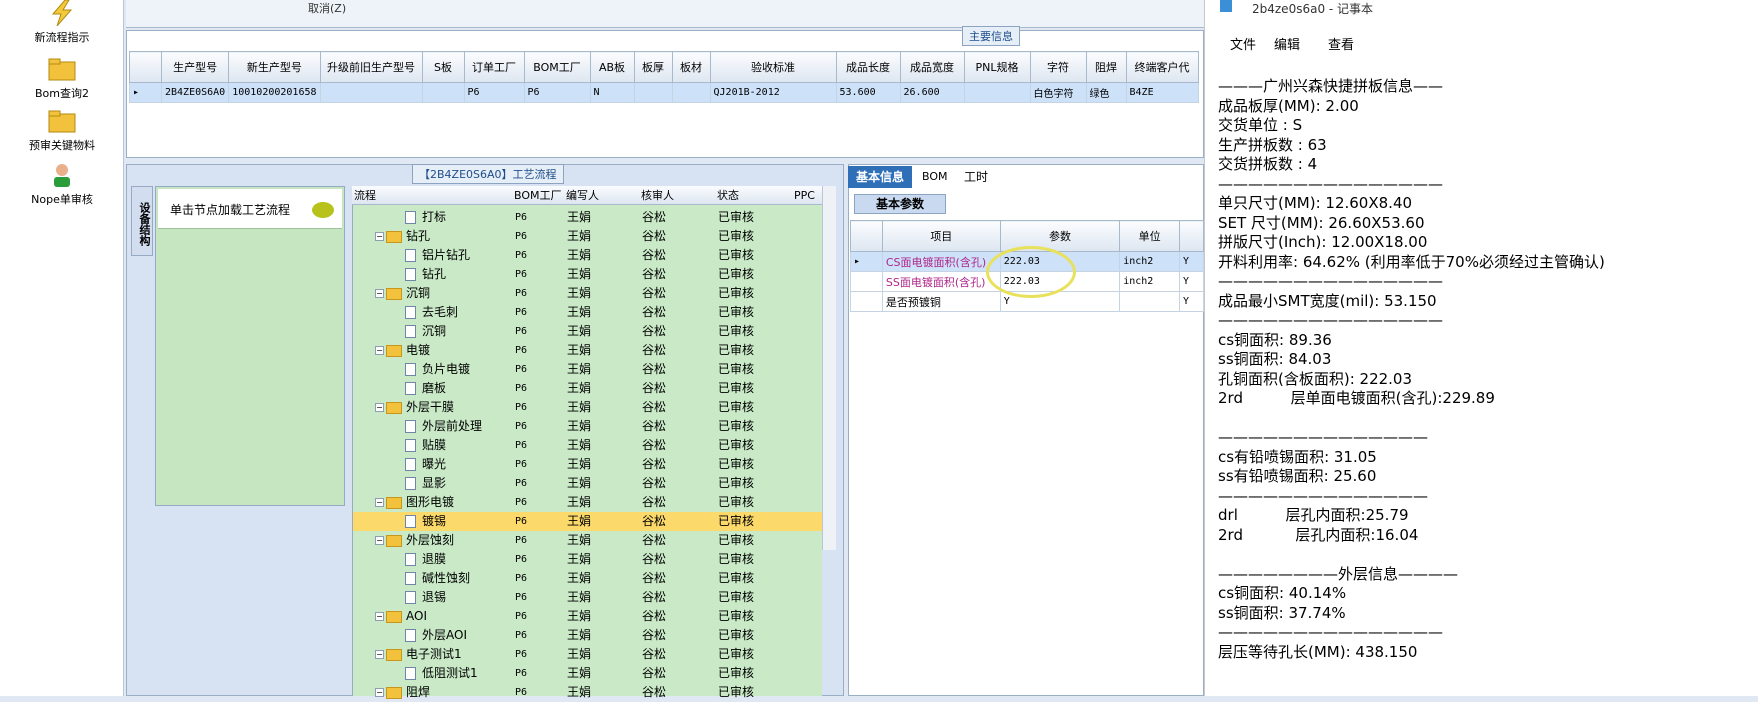 The width and height of the screenshot is (1758, 702). I want to click on flow-row: 曝光 P6 王娟 谷松 已审核, so click(588, 464).